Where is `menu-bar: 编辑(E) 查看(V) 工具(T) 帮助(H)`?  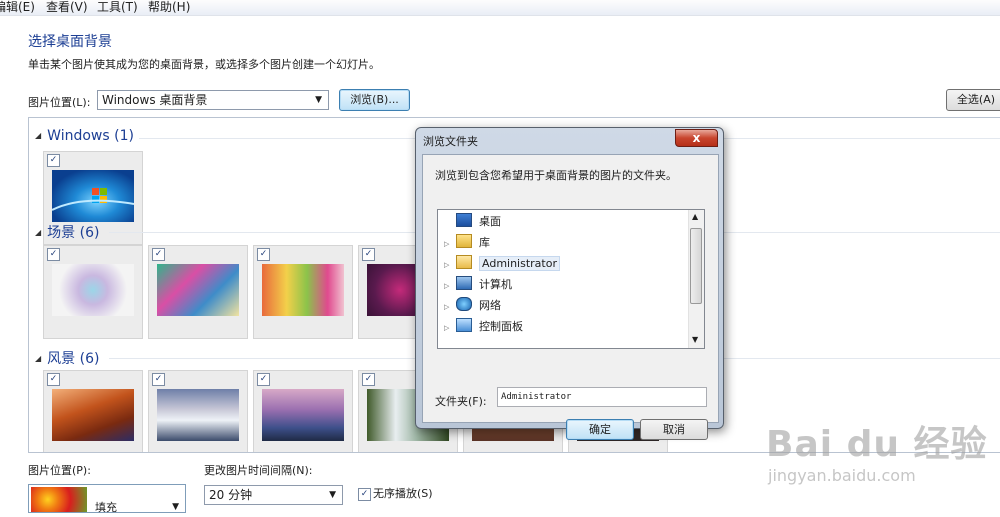 menu-bar: 编辑(E) 查看(V) 工具(T) 帮助(H) is located at coordinates (500, 8).